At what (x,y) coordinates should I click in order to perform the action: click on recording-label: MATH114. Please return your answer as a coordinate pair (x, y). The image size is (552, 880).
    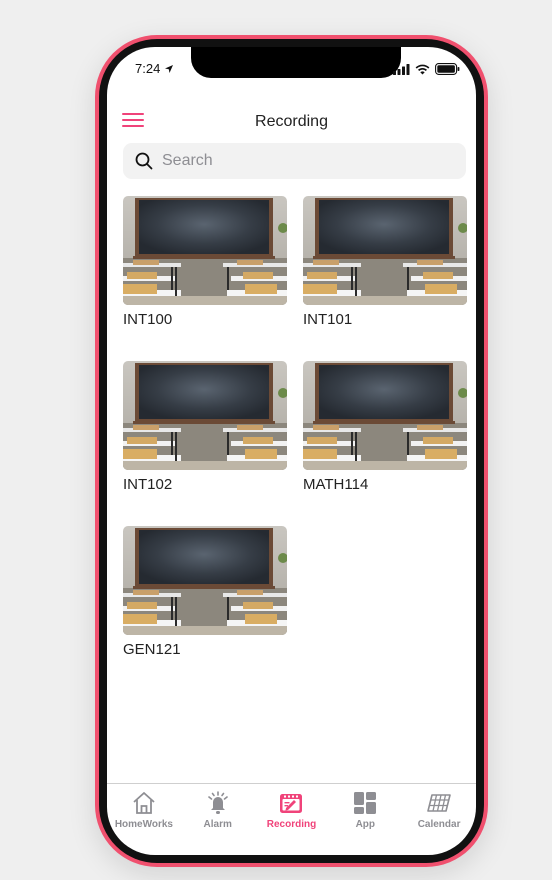
    Looking at the image, I should click on (336, 484).